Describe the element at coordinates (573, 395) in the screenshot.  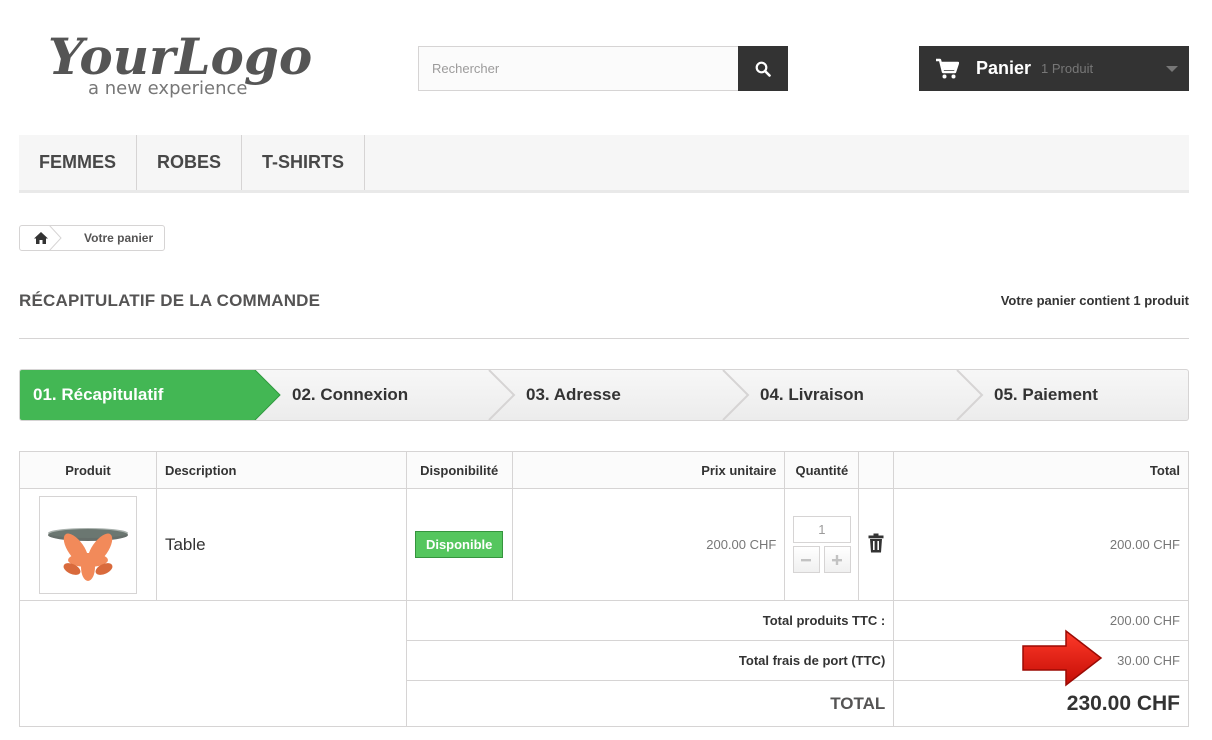
I see `step-adresse: 03. Adresse` at that location.